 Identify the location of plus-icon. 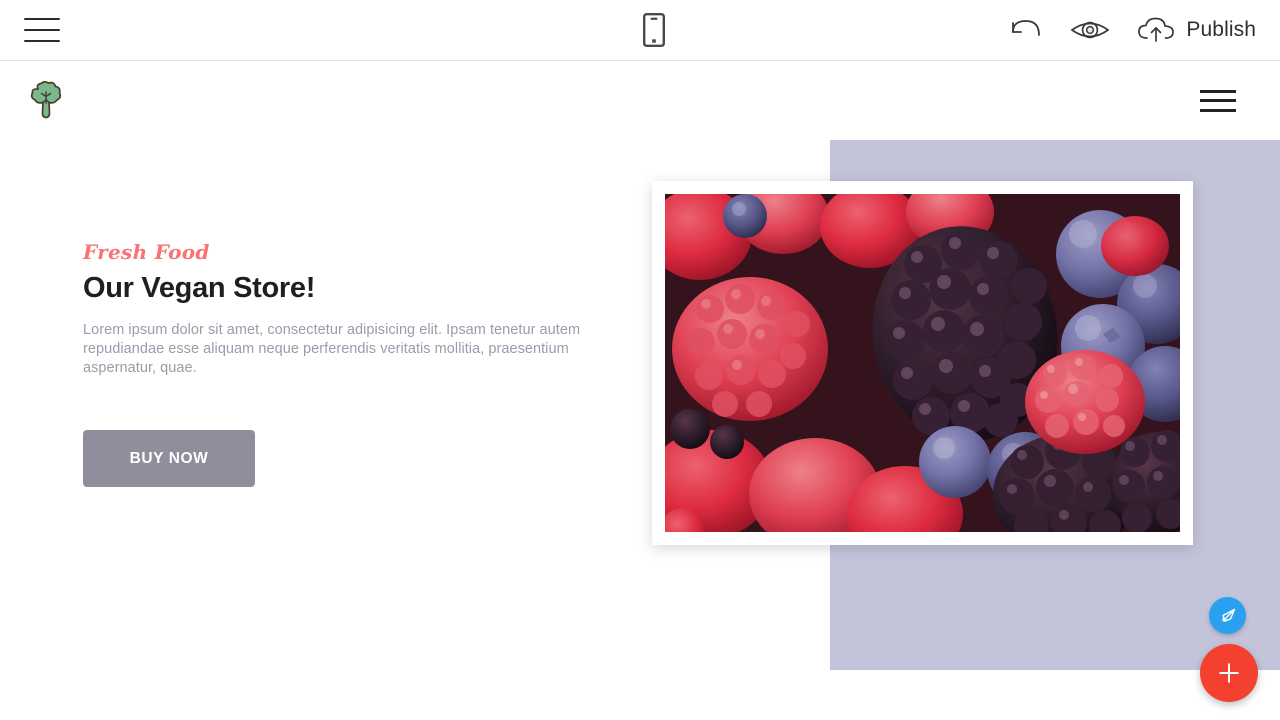
(1229, 673).